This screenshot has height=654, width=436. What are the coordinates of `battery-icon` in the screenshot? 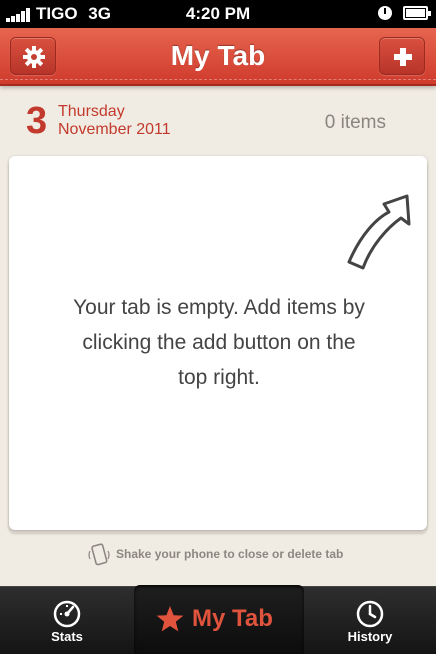 It's located at (417, 13).